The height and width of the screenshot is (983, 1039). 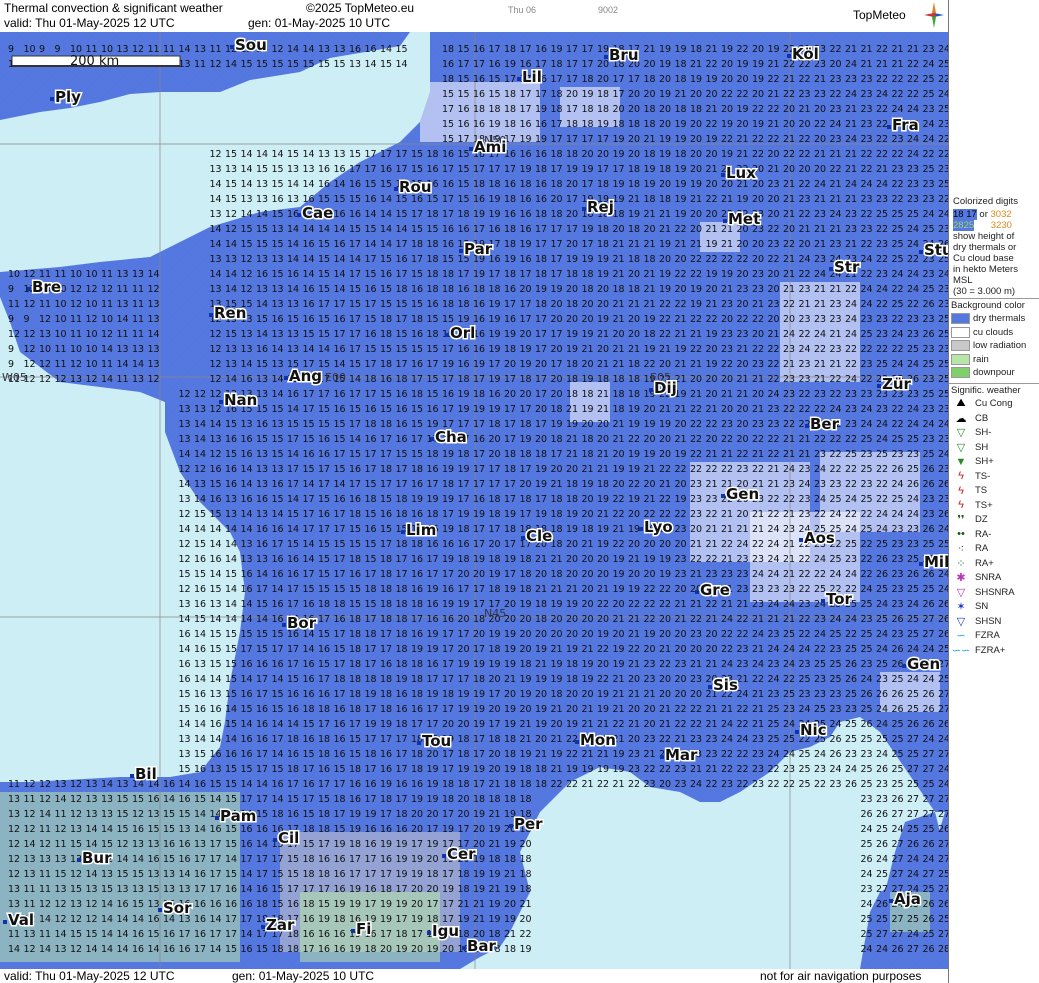 What do you see at coordinates (961, 476) in the screenshot?
I see `thunderstorm-light-icon: ϟ` at bounding box center [961, 476].